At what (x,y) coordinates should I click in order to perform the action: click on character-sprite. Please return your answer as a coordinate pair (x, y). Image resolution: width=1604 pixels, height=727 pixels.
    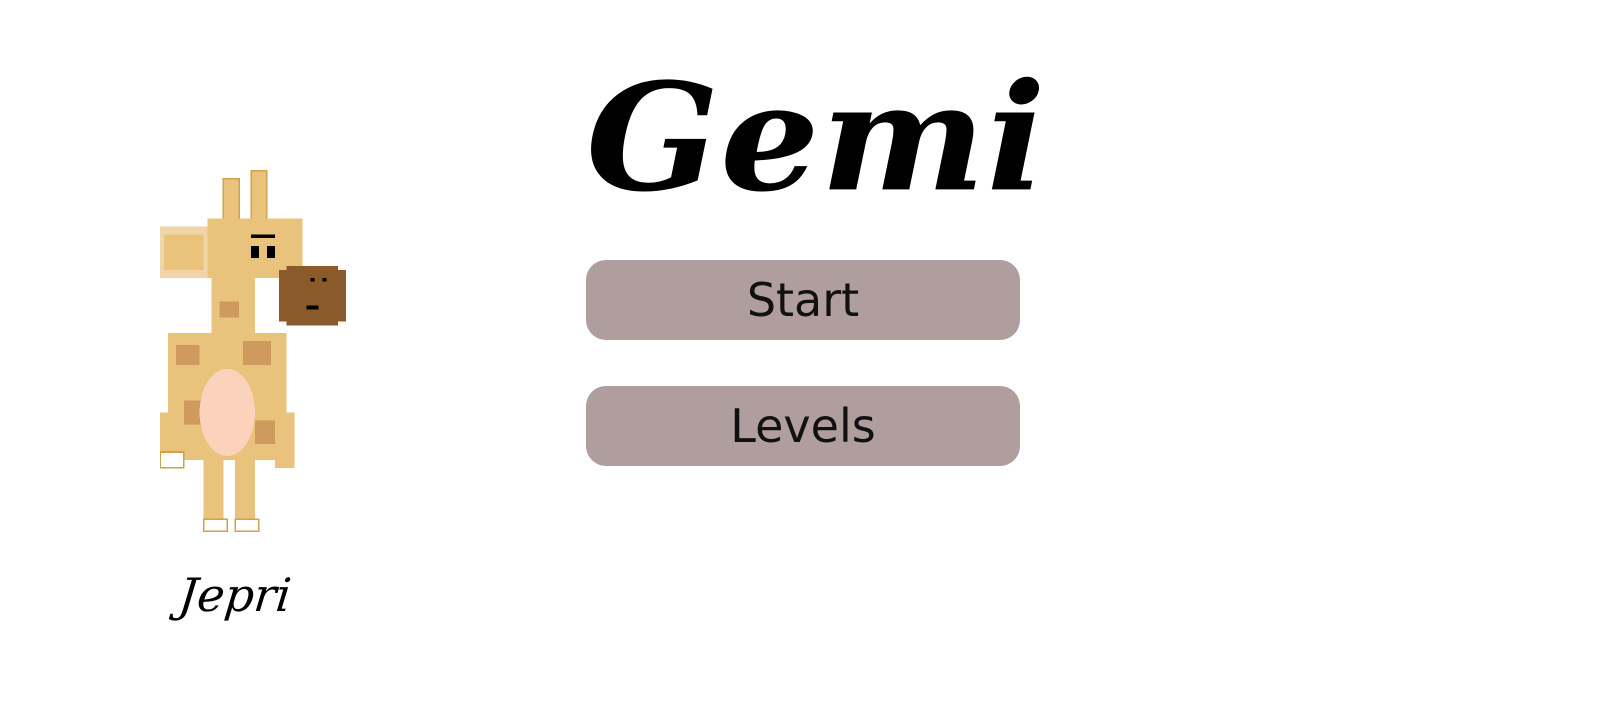
    Looking at the image, I should click on (255, 353).